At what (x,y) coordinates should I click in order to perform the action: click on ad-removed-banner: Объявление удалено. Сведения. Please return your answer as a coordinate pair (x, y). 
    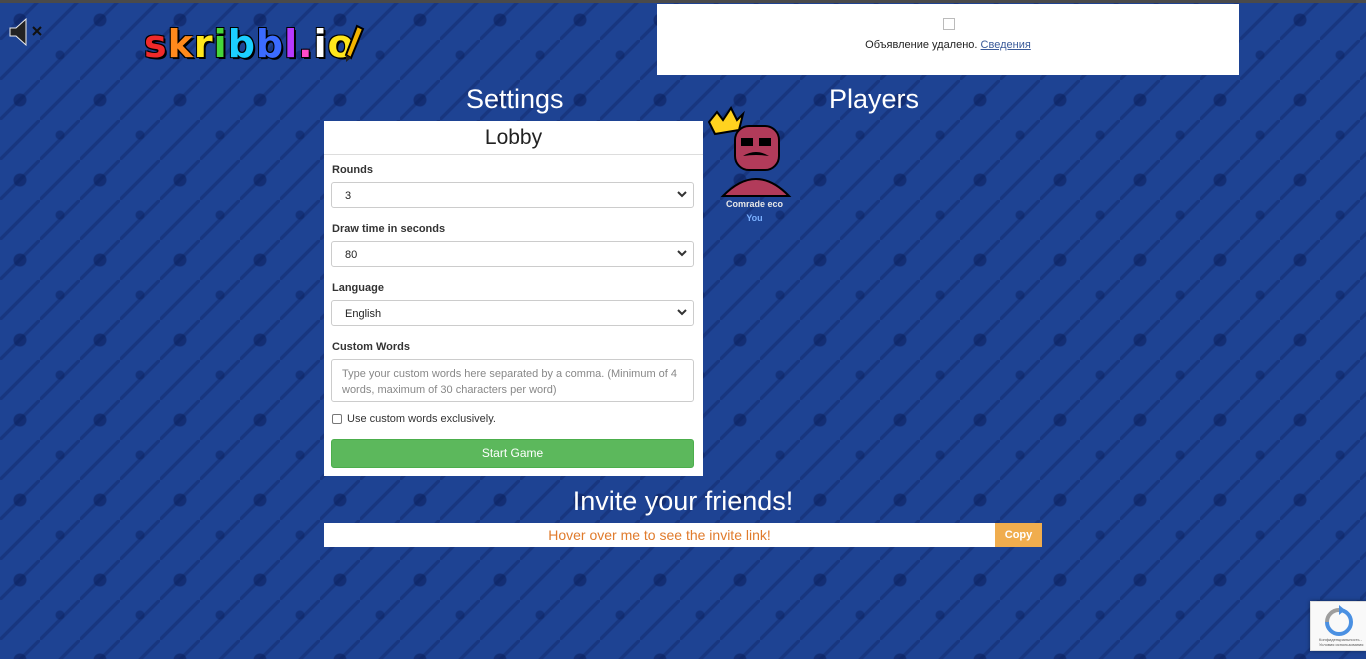
    Looking at the image, I should click on (948, 39).